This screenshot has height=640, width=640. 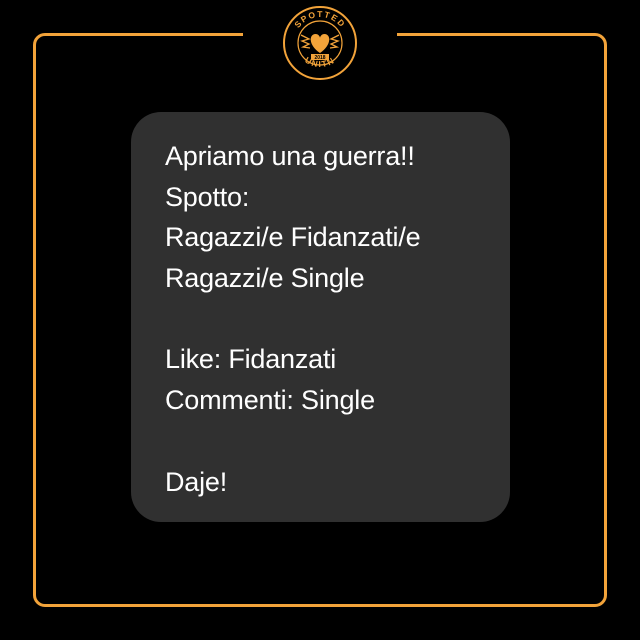 What do you see at coordinates (207, 196) in the screenshot?
I see `post-line: Spotto:` at bounding box center [207, 196].